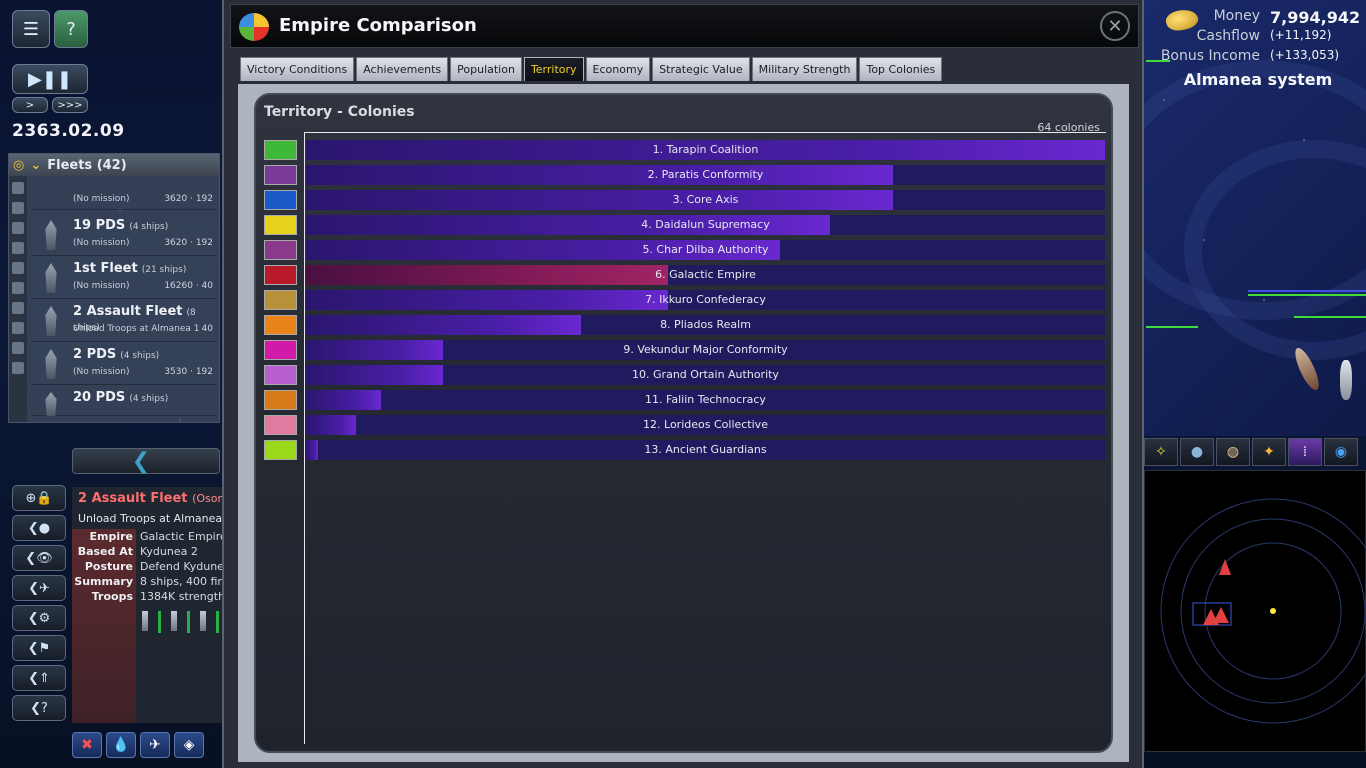  What do you see at coordinates (684, 200) in the screenshot?
I see `empire-bar-row: 3. Core Axis` at bounding box center [684, 200].